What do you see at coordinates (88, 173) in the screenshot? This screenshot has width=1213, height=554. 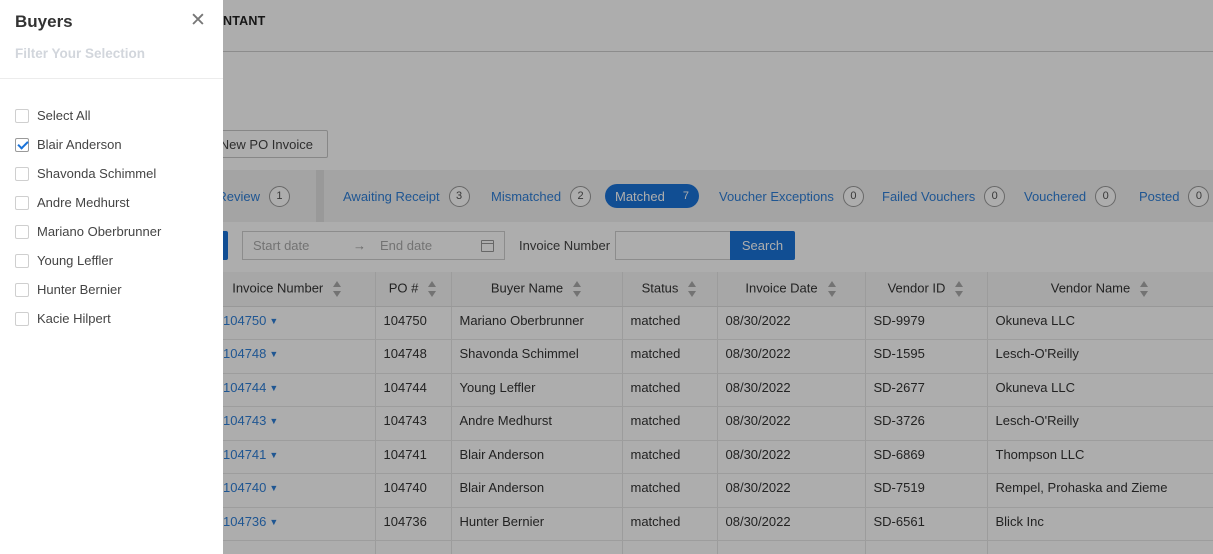 I see `option-shavonda-schimmel: Shavonda Schimmel` at bounding box center [88, 173].